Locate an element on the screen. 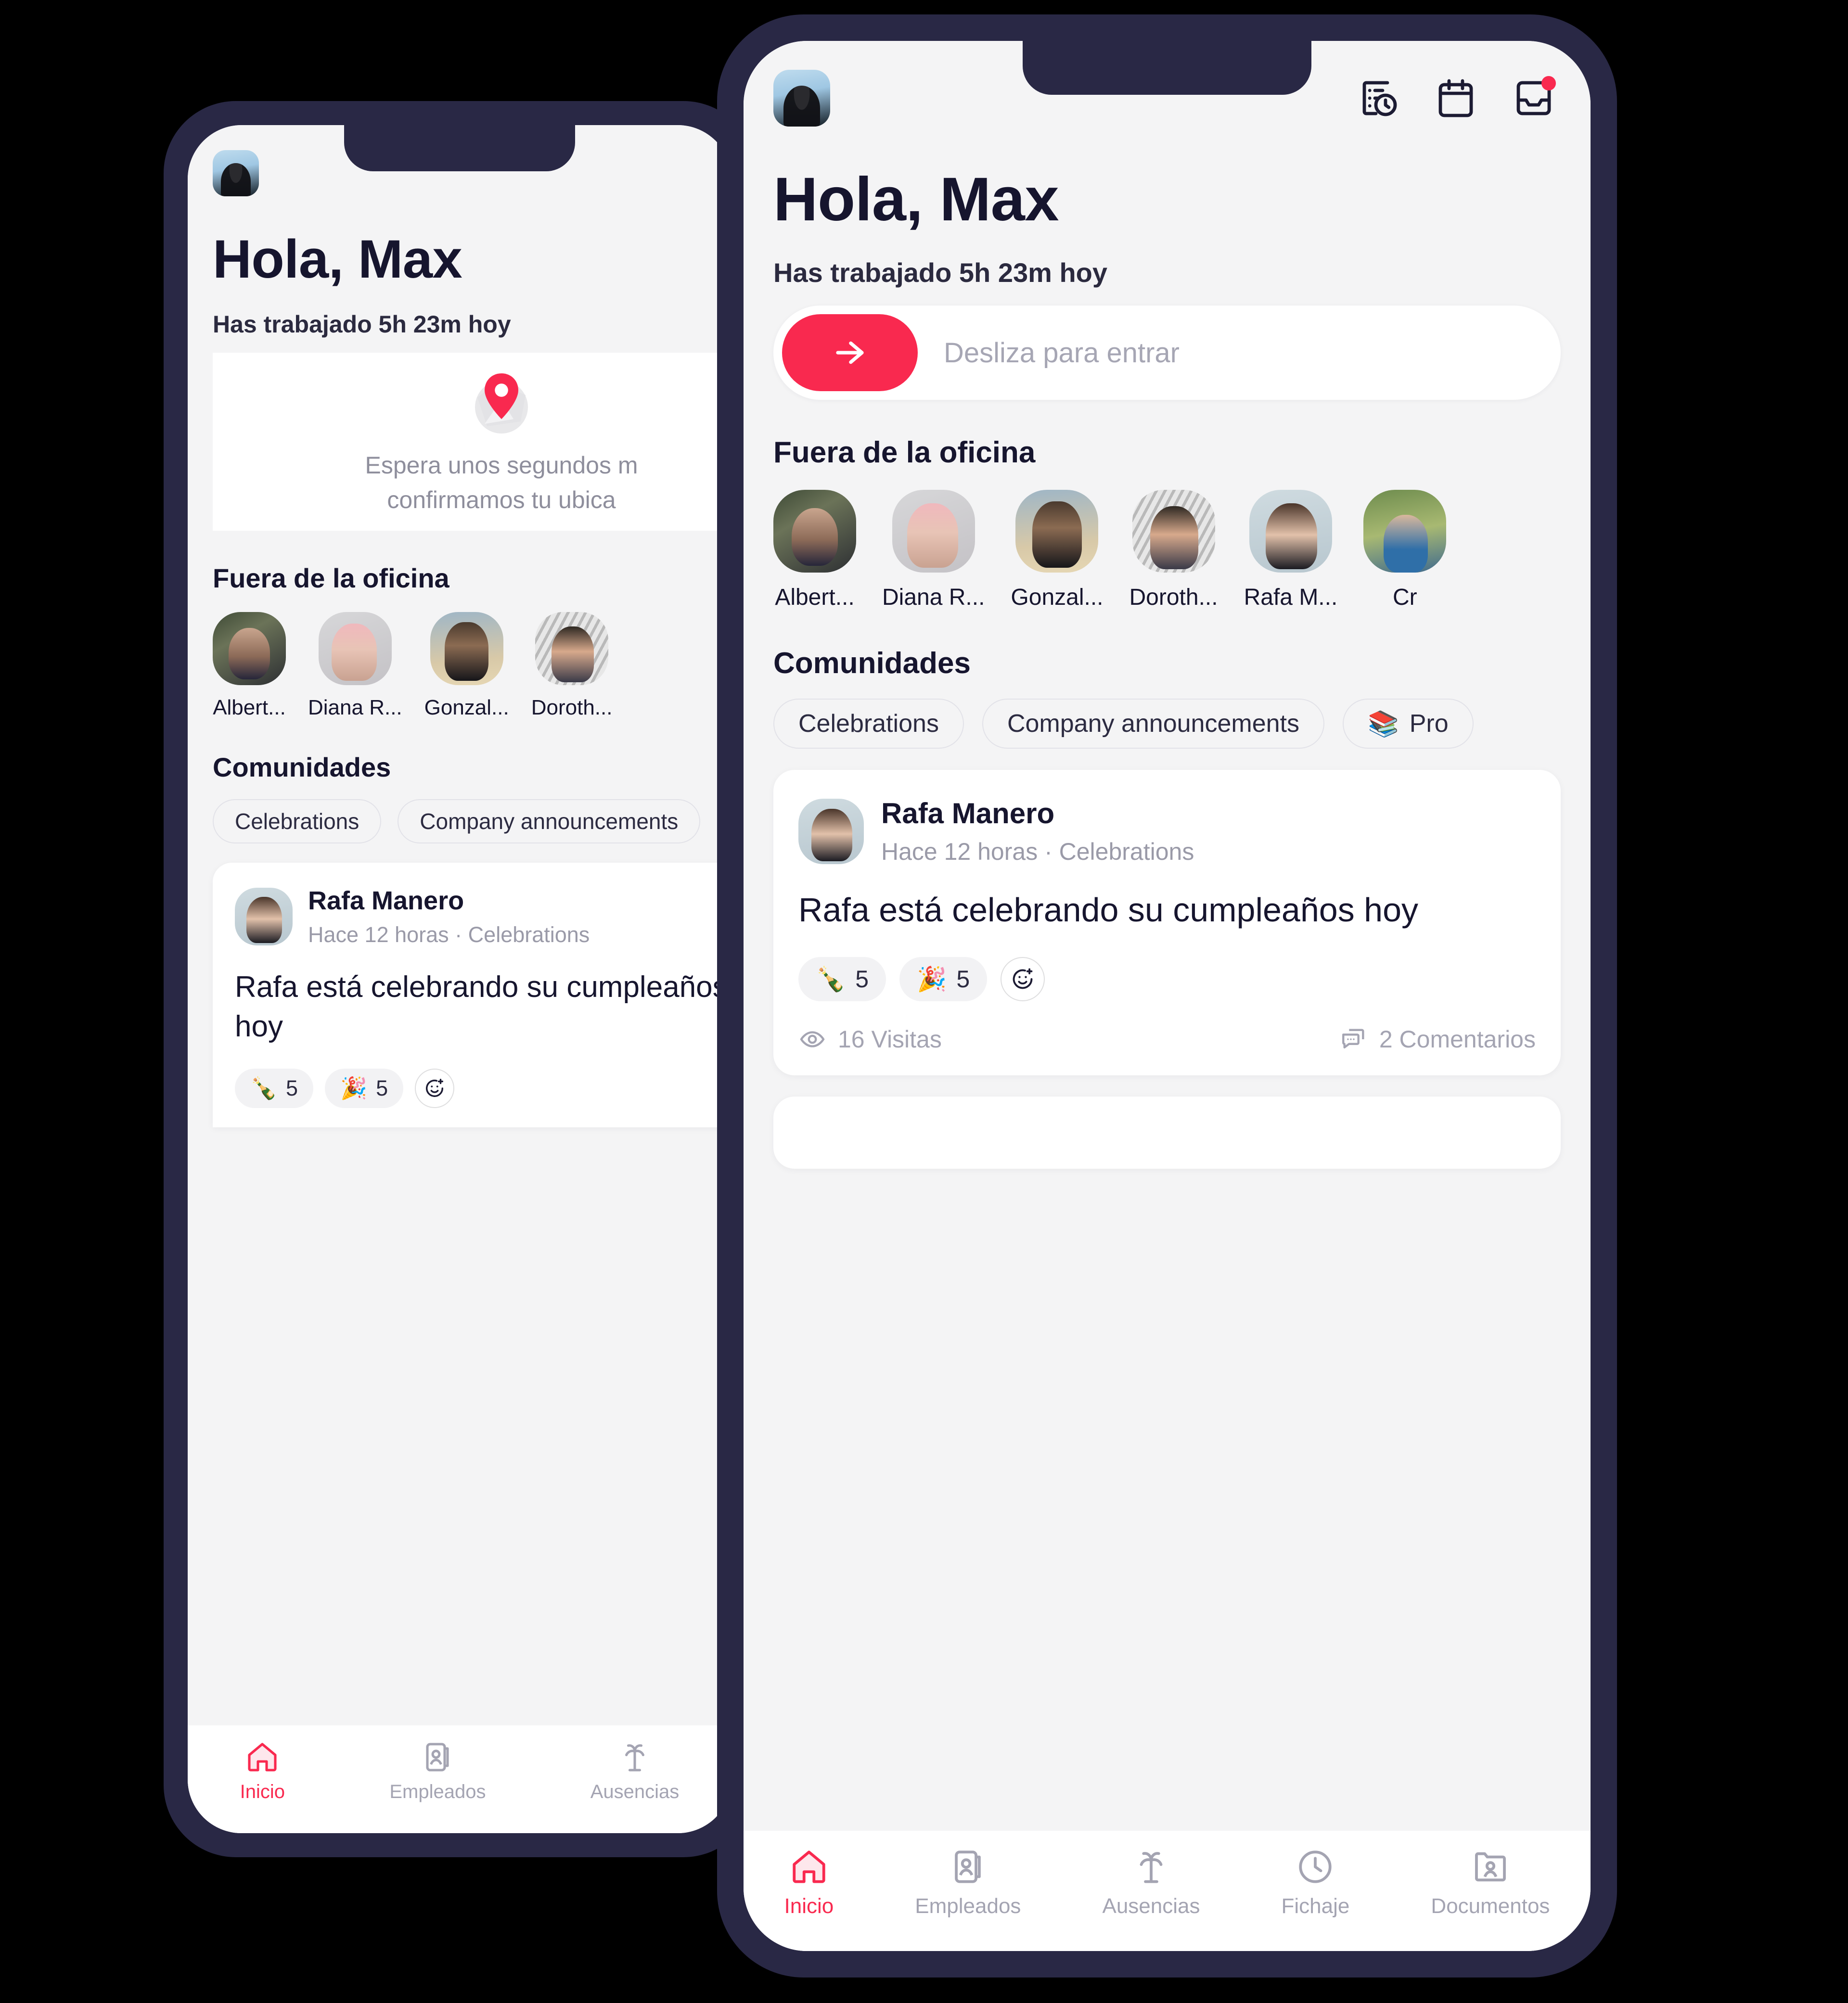 The image size is (1848, 2003). communities-chip-list: Celebrations Company announcements 📚 Pro is located at coordinates (1182, 724).